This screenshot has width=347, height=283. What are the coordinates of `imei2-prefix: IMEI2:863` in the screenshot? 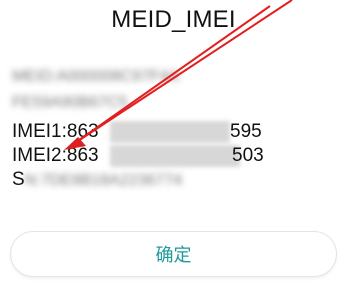 It's located at (55, 155).